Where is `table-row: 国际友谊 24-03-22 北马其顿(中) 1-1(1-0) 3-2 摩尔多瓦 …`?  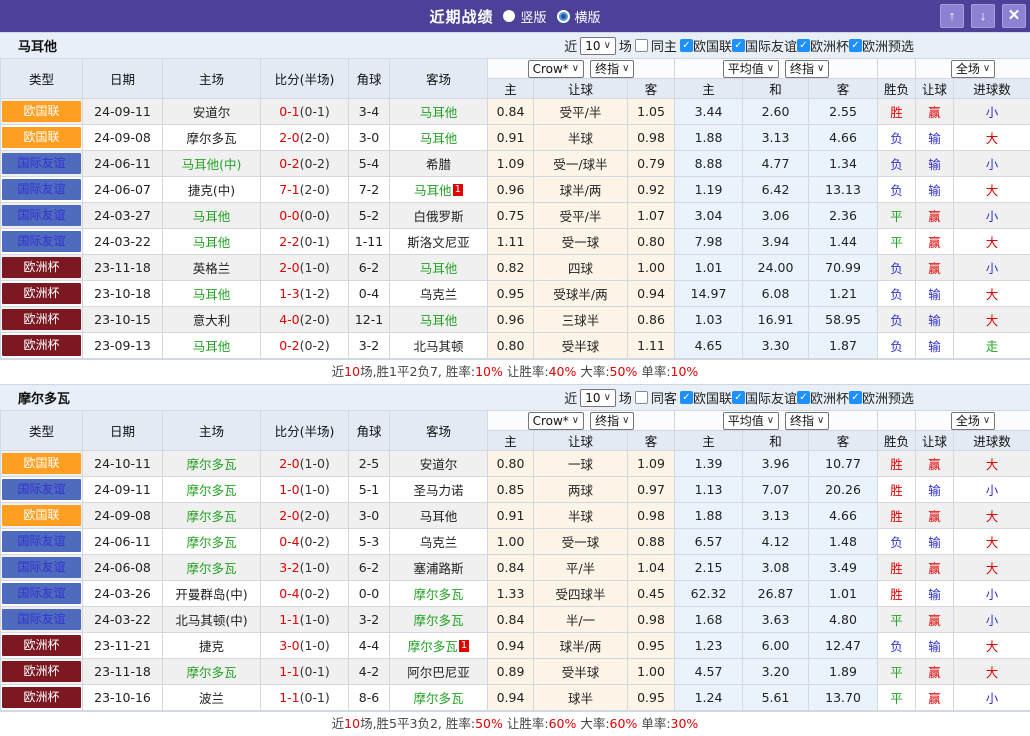 table-row: 国际友谊 24-03-22 北马其顿(中) 1-1(1-0) 3-2 摩尔多瓦 … is located at coordinates (515, 620).